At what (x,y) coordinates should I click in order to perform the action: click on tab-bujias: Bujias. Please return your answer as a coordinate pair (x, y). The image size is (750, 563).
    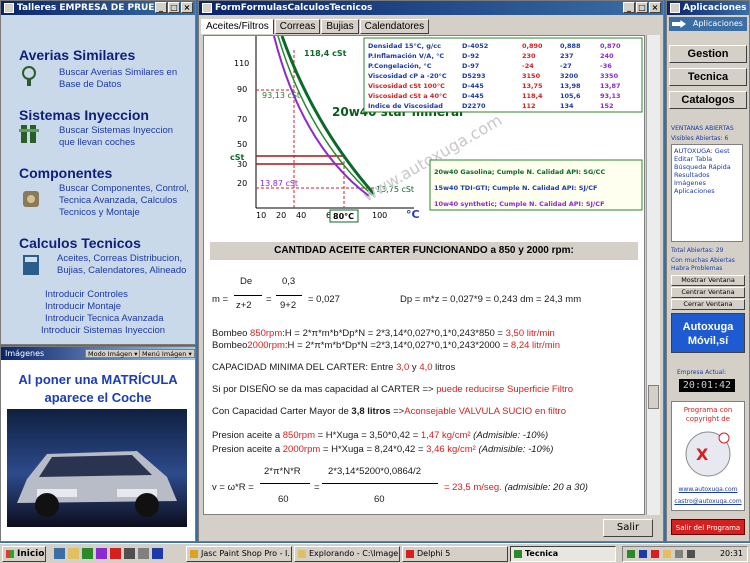
    Looking at the image, I should click on (340, 26).